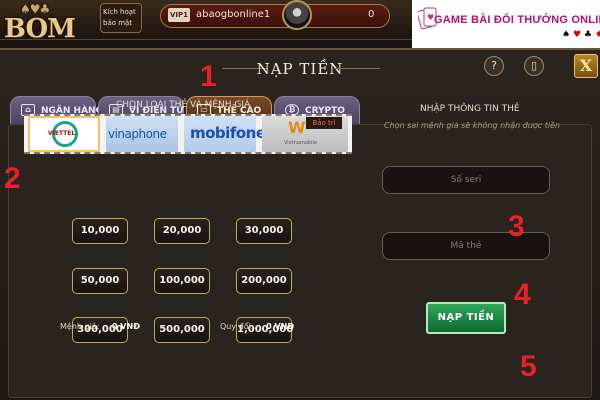  Describe the element at coordinates (297, 15) in the screenshot. I see `avatar` at that location.